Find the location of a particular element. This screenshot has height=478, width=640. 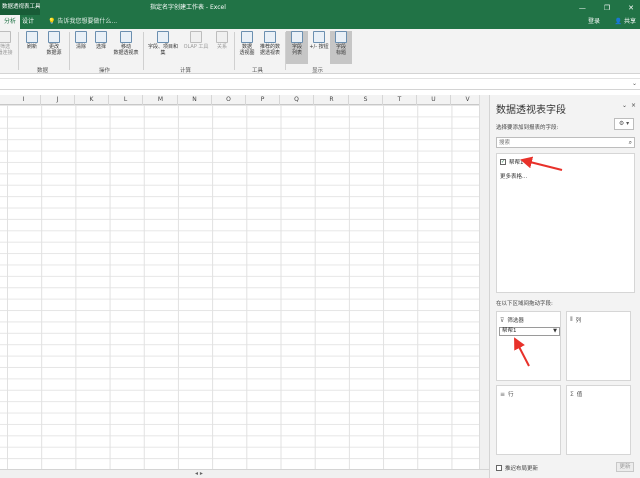

clear-button: 清除 is located at coordinates (81, 40).